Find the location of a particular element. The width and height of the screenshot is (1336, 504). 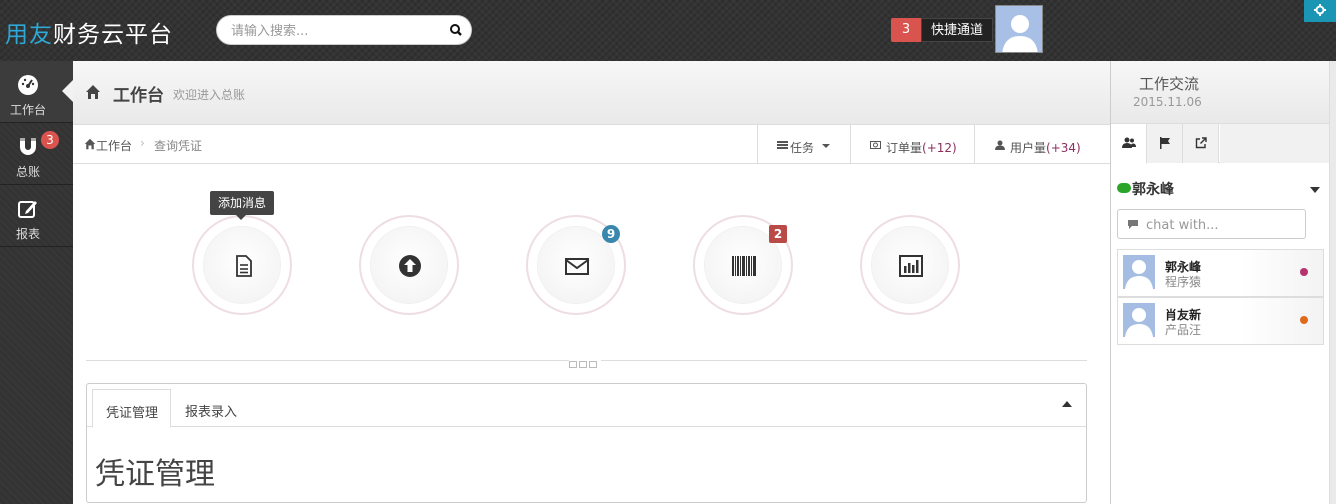

bar-chart-icon is located at coordinates (911, 266).